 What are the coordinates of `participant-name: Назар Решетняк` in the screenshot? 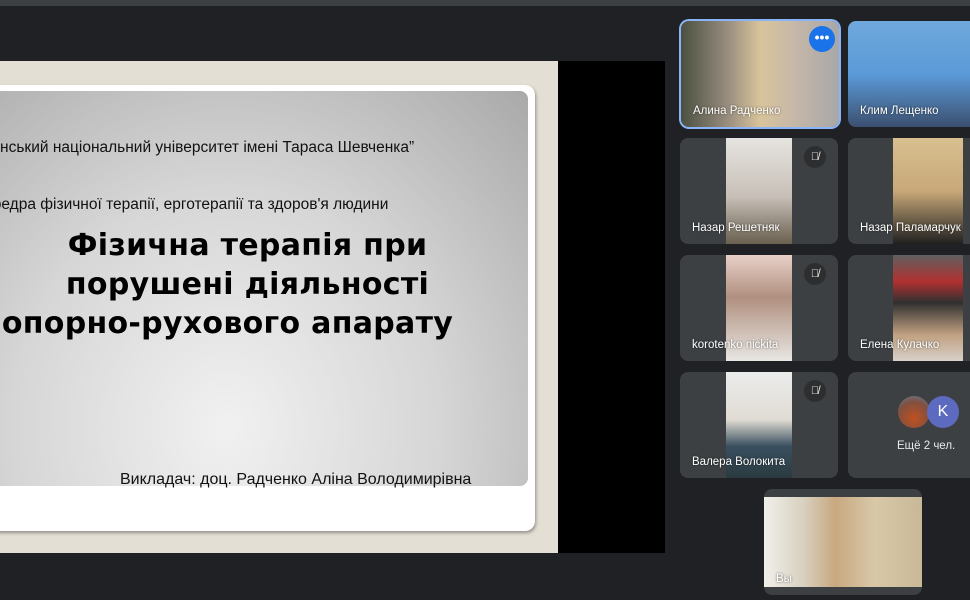 It's located at (736, 228).